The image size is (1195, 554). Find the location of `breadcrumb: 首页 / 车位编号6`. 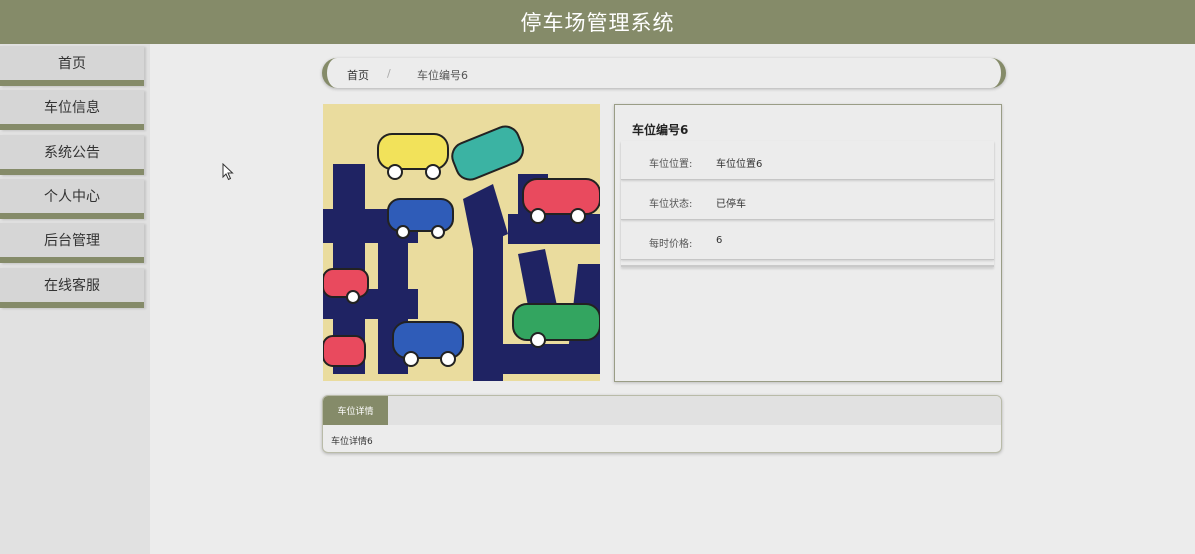

breadcrumb: 首页 / 车位编号6 is located at coordinates (664, 73).